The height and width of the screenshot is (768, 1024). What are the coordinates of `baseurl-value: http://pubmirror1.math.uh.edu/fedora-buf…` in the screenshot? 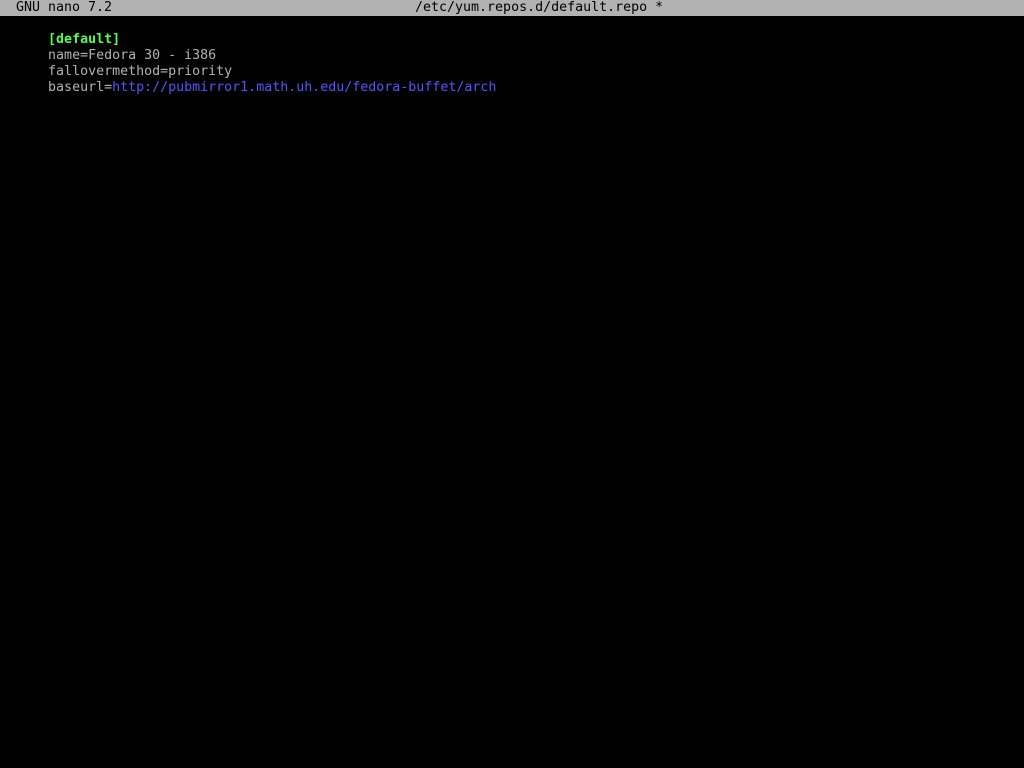 It's located at (304, 87).